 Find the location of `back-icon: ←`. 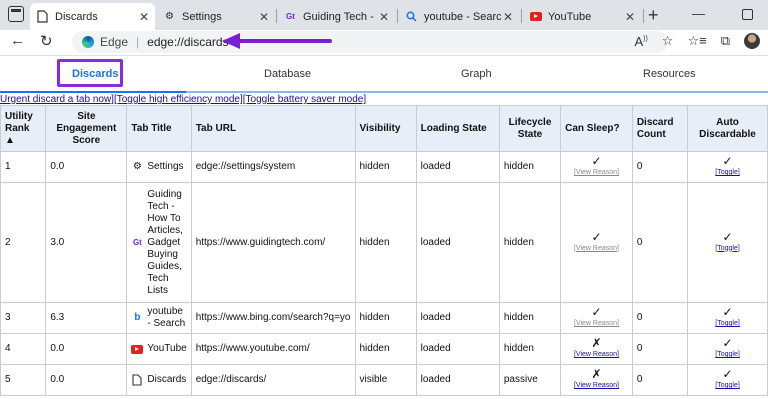

back-icon: ← is located at coordinates (17, 40).